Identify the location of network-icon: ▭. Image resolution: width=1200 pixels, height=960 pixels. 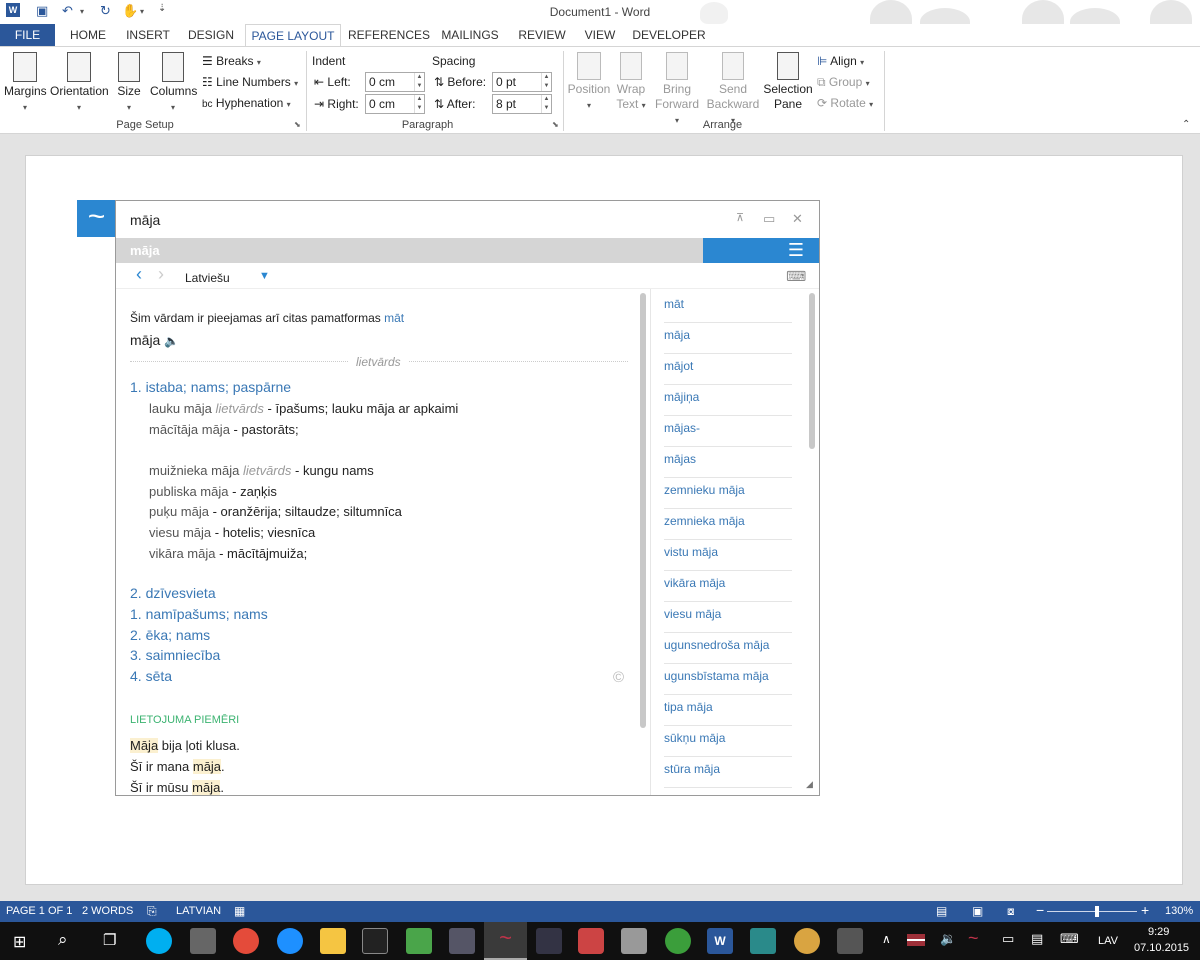
(1008, 939).